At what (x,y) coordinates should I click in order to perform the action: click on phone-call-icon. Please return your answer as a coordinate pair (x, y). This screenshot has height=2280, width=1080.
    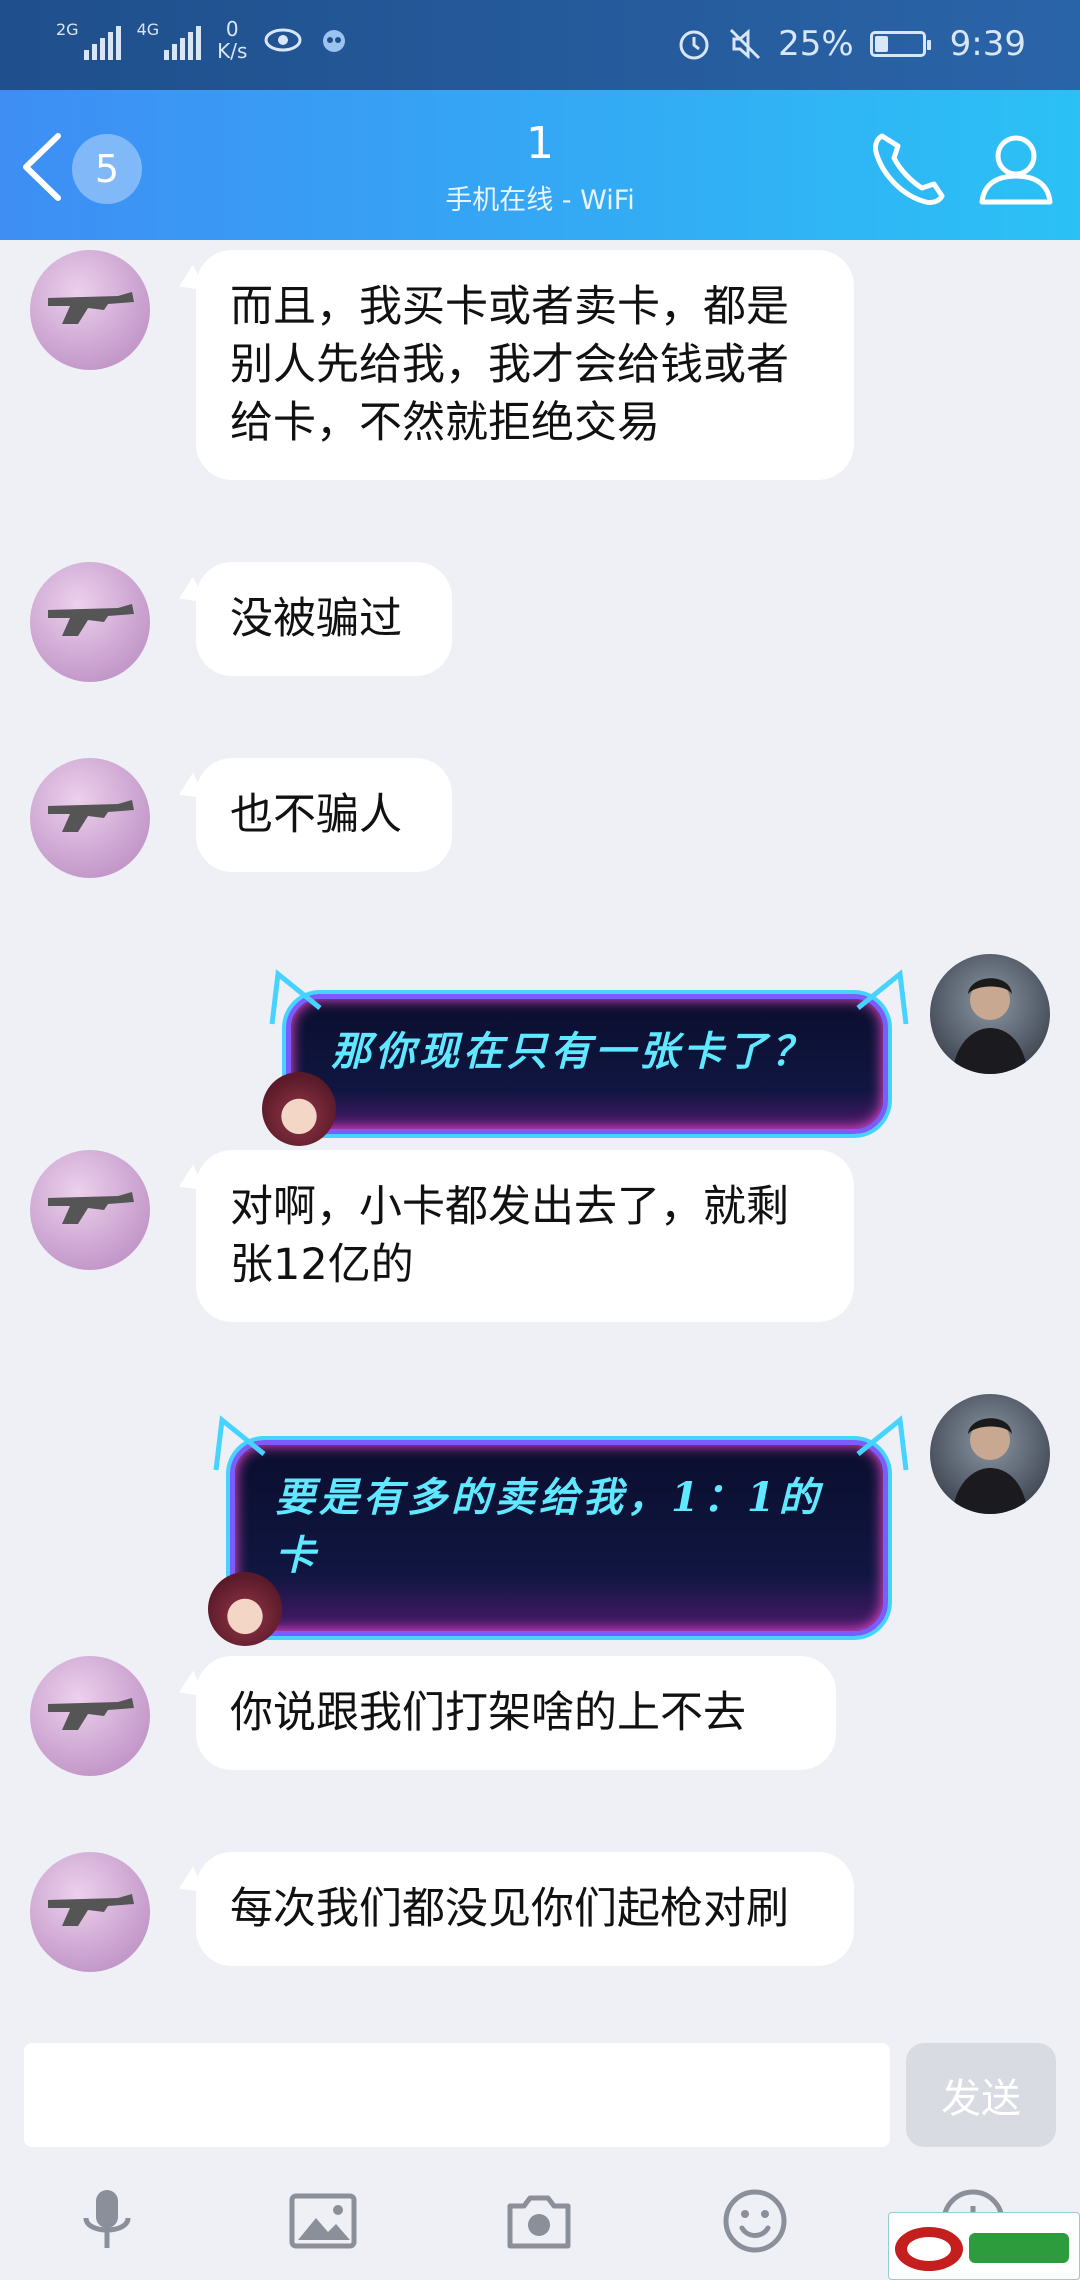
    Looking at the image, I should click on (910, 168).